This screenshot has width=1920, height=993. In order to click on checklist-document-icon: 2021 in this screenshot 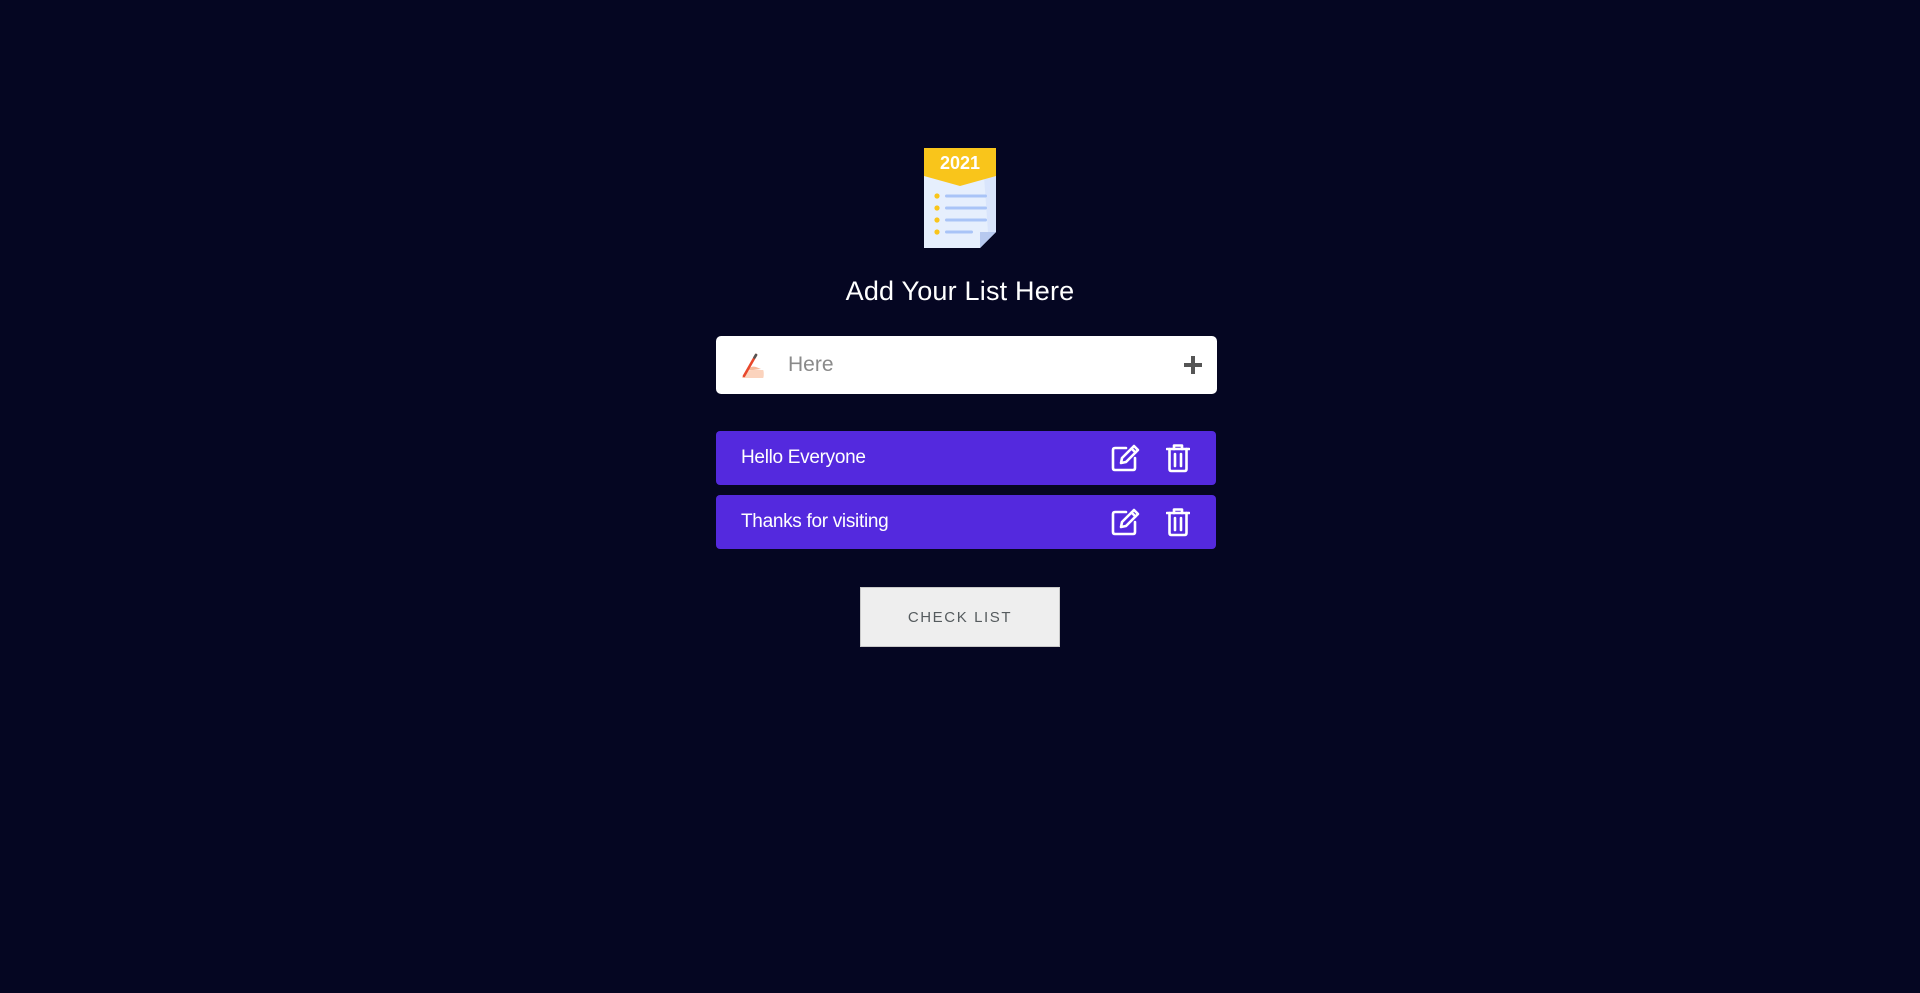, I will do `click(960, 198)`.